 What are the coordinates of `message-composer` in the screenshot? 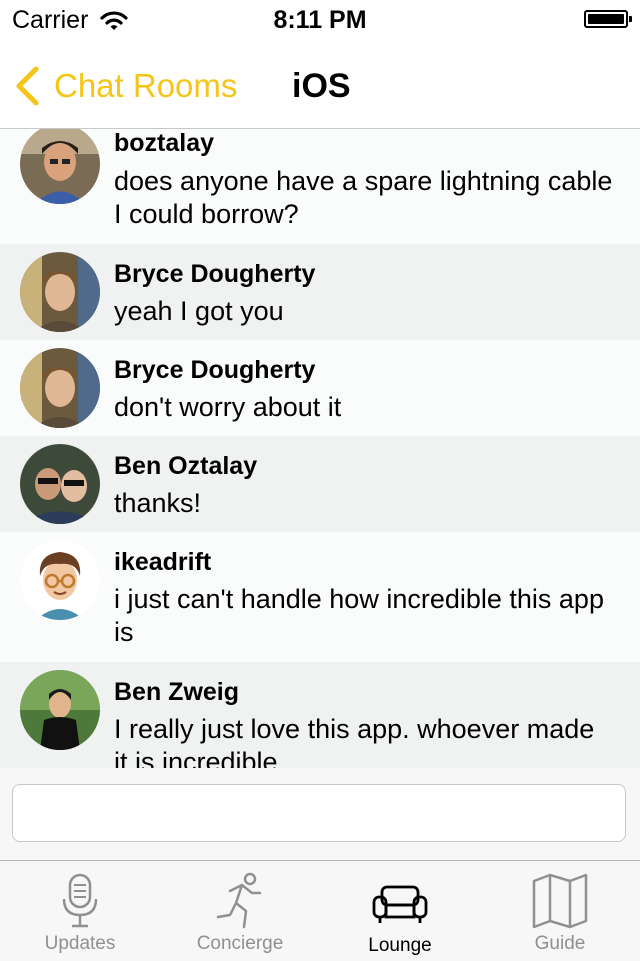 It's located at (320, 814).